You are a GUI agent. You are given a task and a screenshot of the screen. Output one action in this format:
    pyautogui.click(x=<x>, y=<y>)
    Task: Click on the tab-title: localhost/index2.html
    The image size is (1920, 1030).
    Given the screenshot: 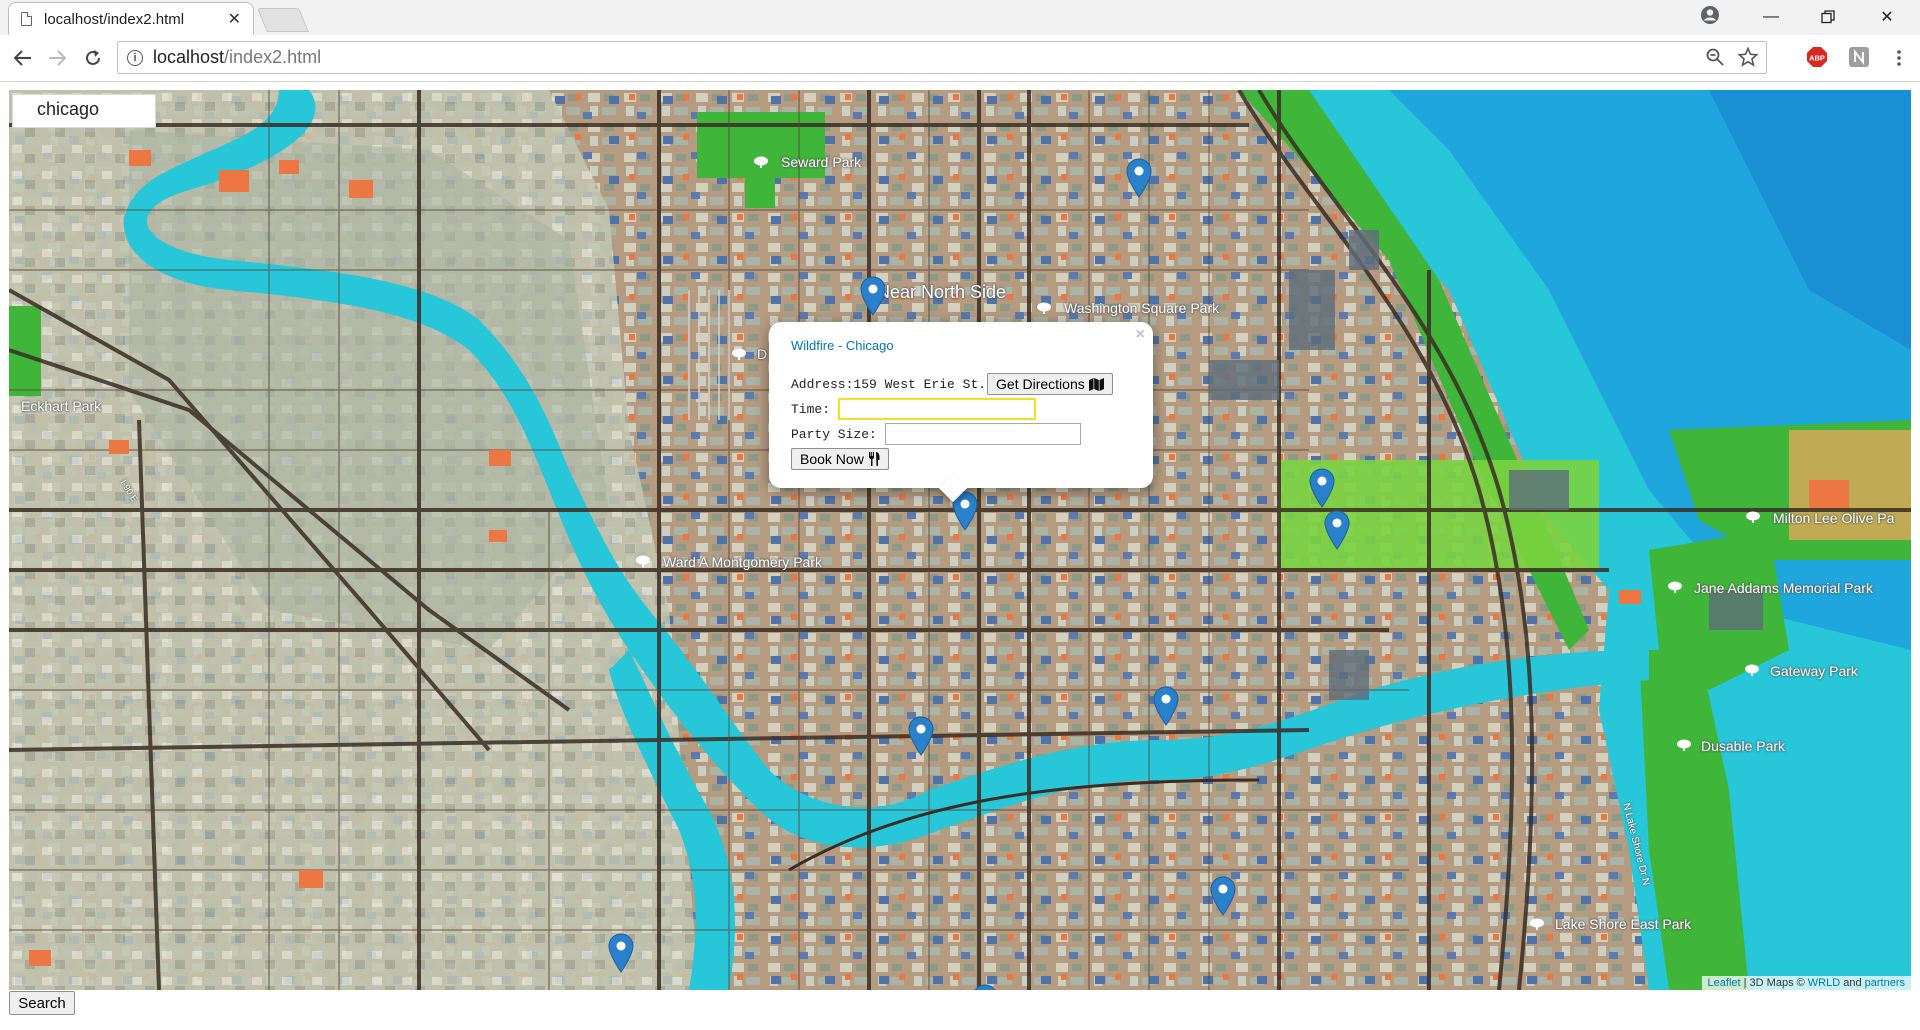 What is the action you would take?
    pyautogui.click(x=114, y=19)
    